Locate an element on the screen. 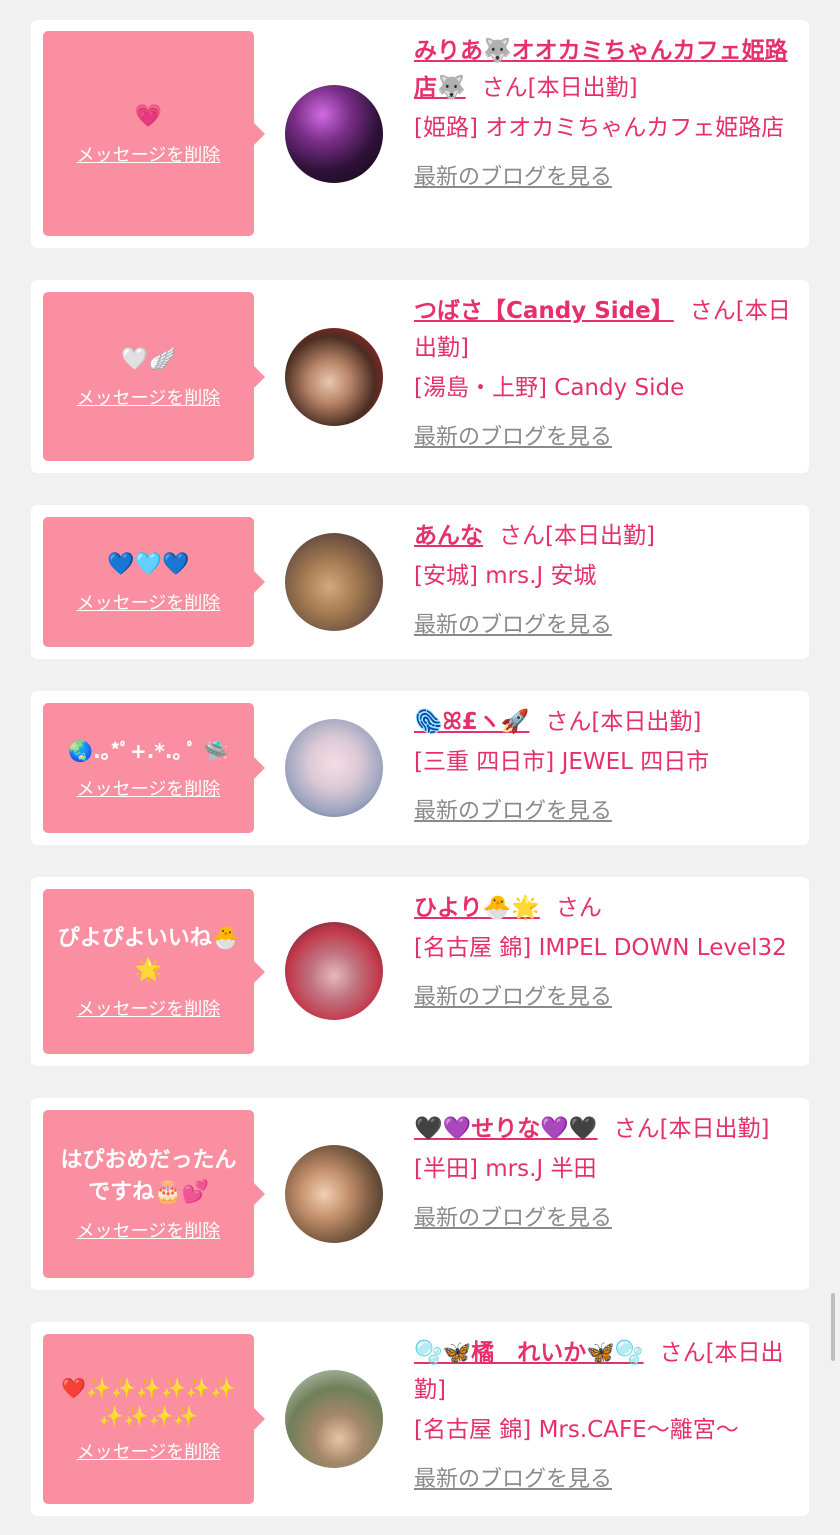 The width and height of the screenshot is (840, 1535). shop-label: [姫路] オオカミちゃんカフェ姫路店 is located at coordinates (599, 128).